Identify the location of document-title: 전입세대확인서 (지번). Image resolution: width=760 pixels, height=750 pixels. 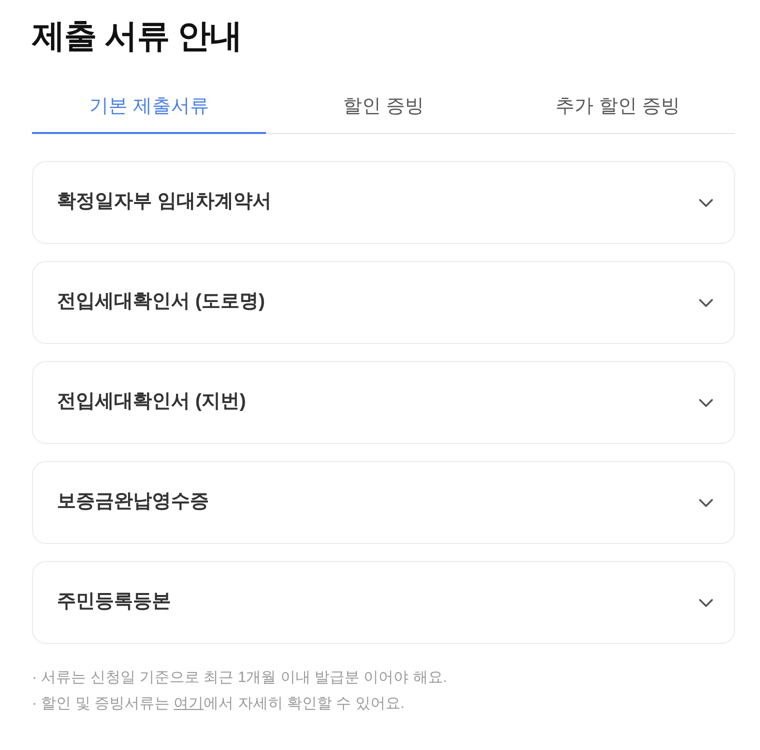
(151, 402).